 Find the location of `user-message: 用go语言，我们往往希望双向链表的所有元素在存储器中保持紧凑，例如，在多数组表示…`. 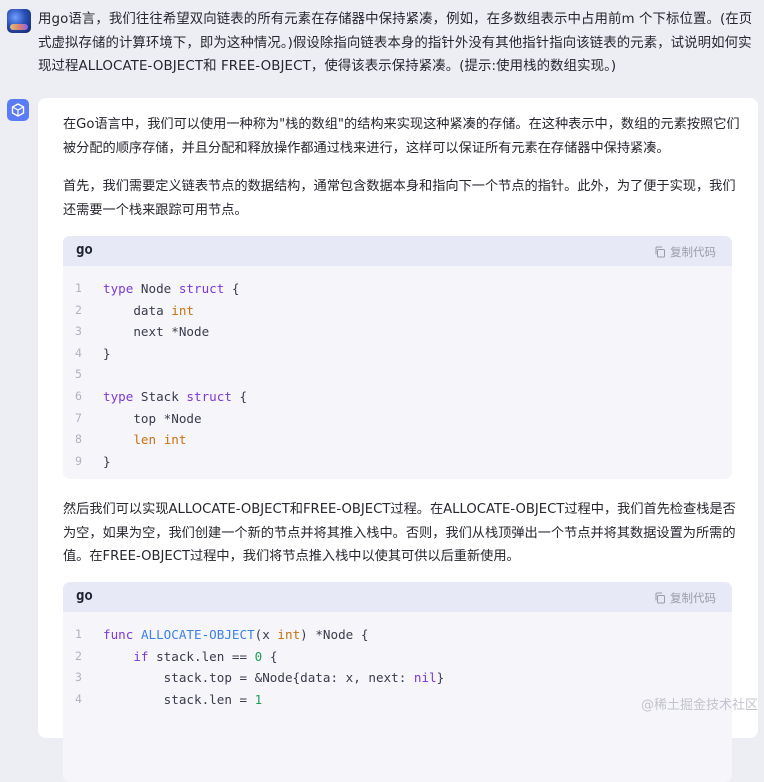

user-message: 用go语言，我们往往希望双向链表的所有元素在存储器中保持紧凑，例如，在多数组表示… is located at coordinates (382, 44).